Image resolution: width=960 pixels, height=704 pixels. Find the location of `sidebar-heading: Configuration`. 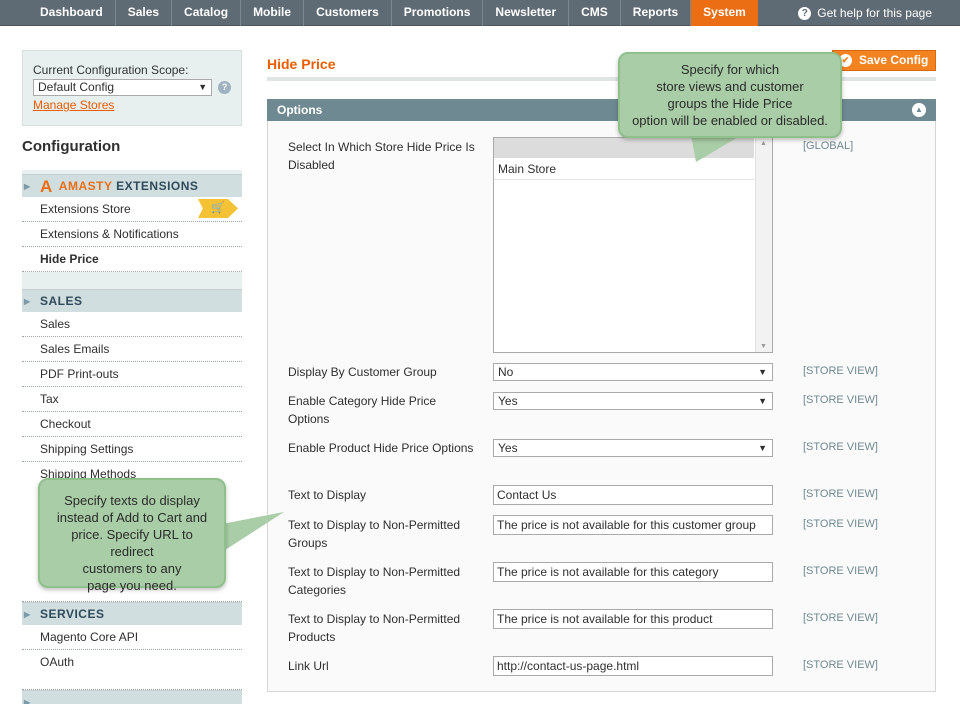

sidebar-heading: Configuration is located at coordinates (71, 146).